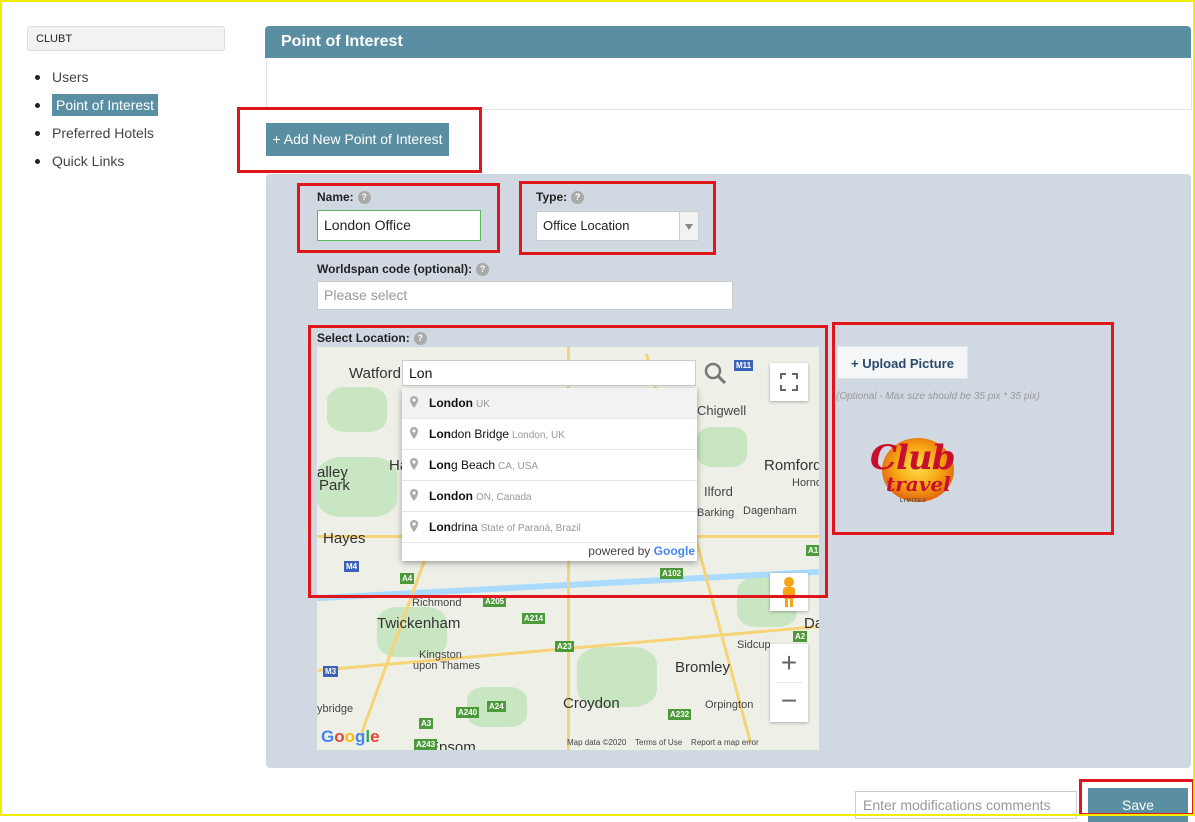  I want to click on worldspan-select: Please select, so click(525, 295).